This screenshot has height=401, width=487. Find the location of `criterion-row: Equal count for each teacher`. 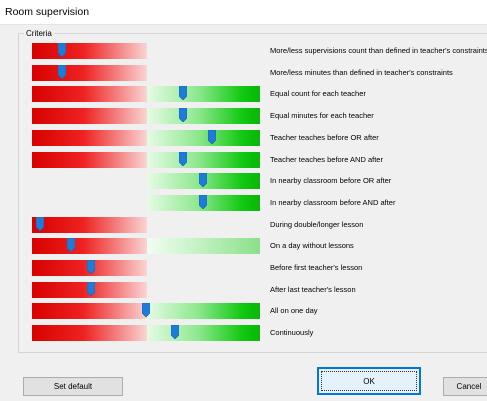

criterion-row: Equal count for each teacher is located at coordinates (259, 94).